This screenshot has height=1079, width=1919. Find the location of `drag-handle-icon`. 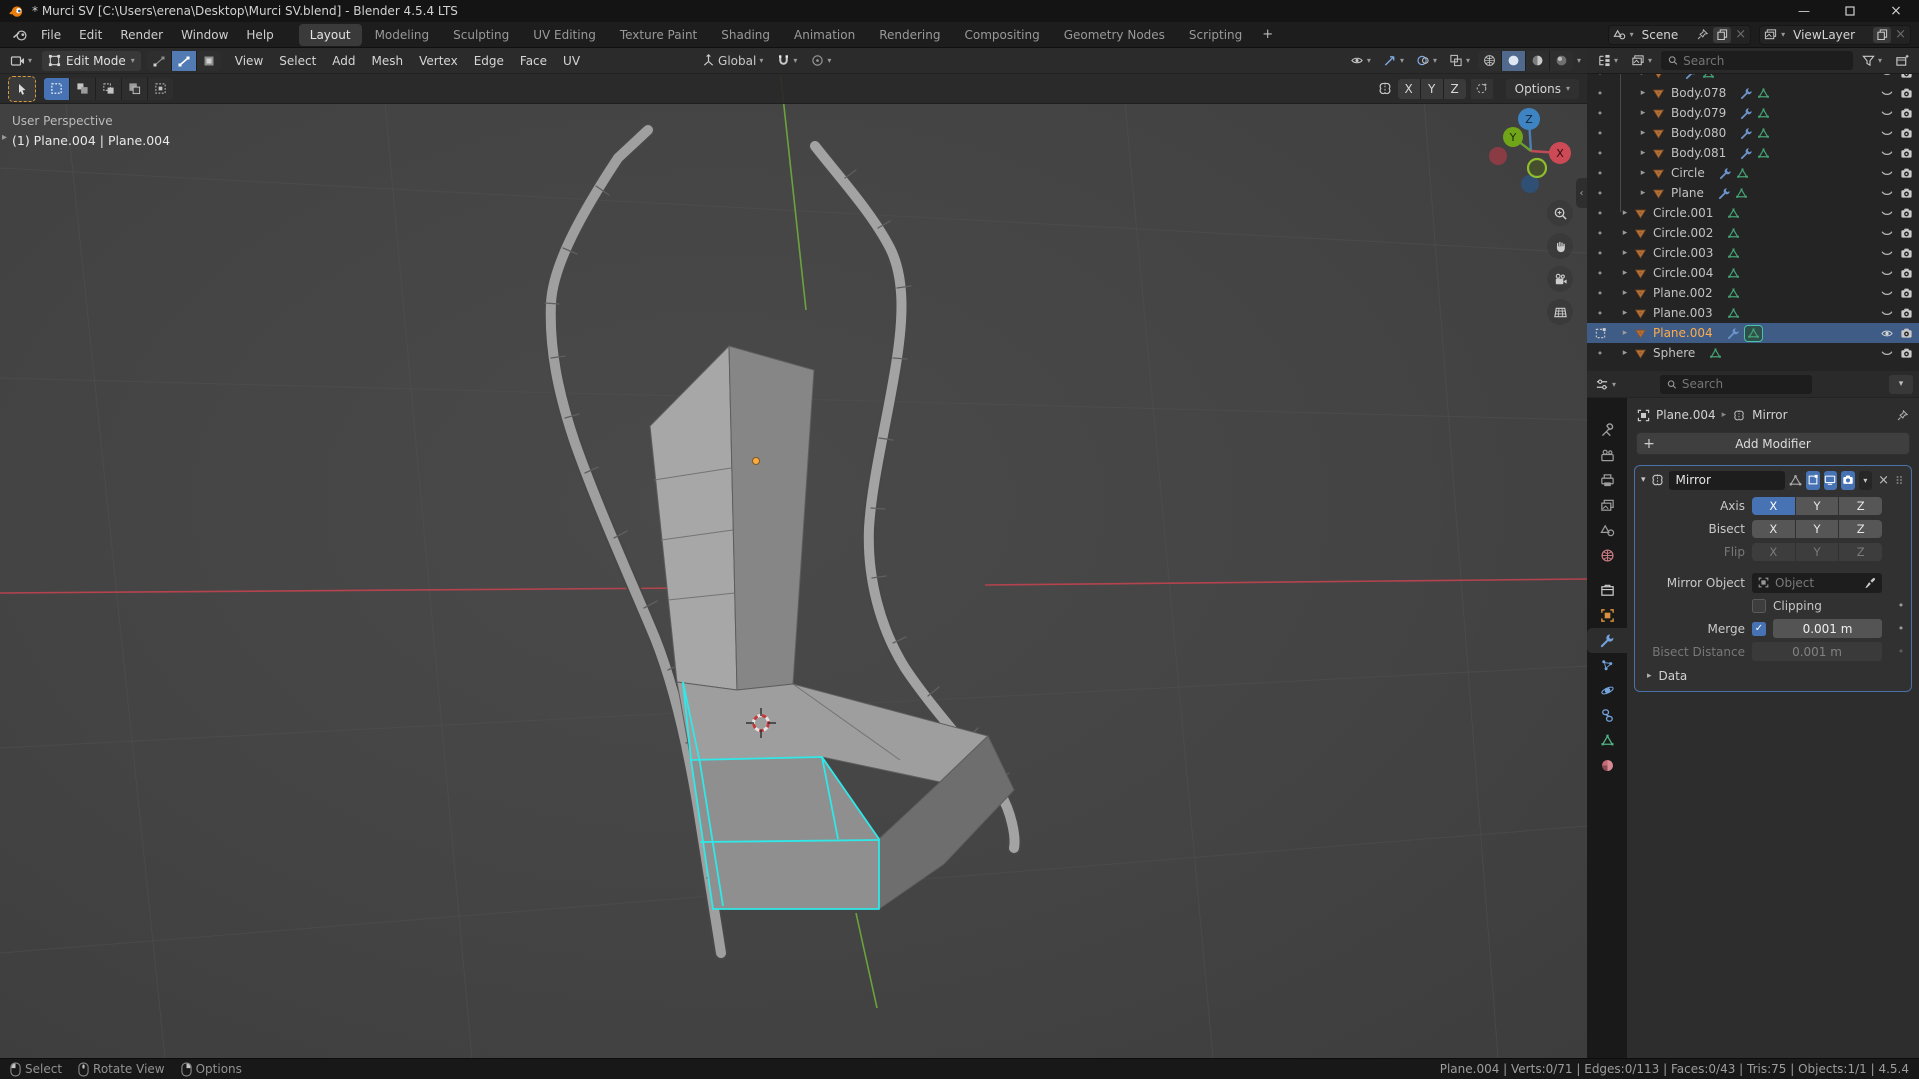

drag-handle-icon is located at coordinates (1900, 480).